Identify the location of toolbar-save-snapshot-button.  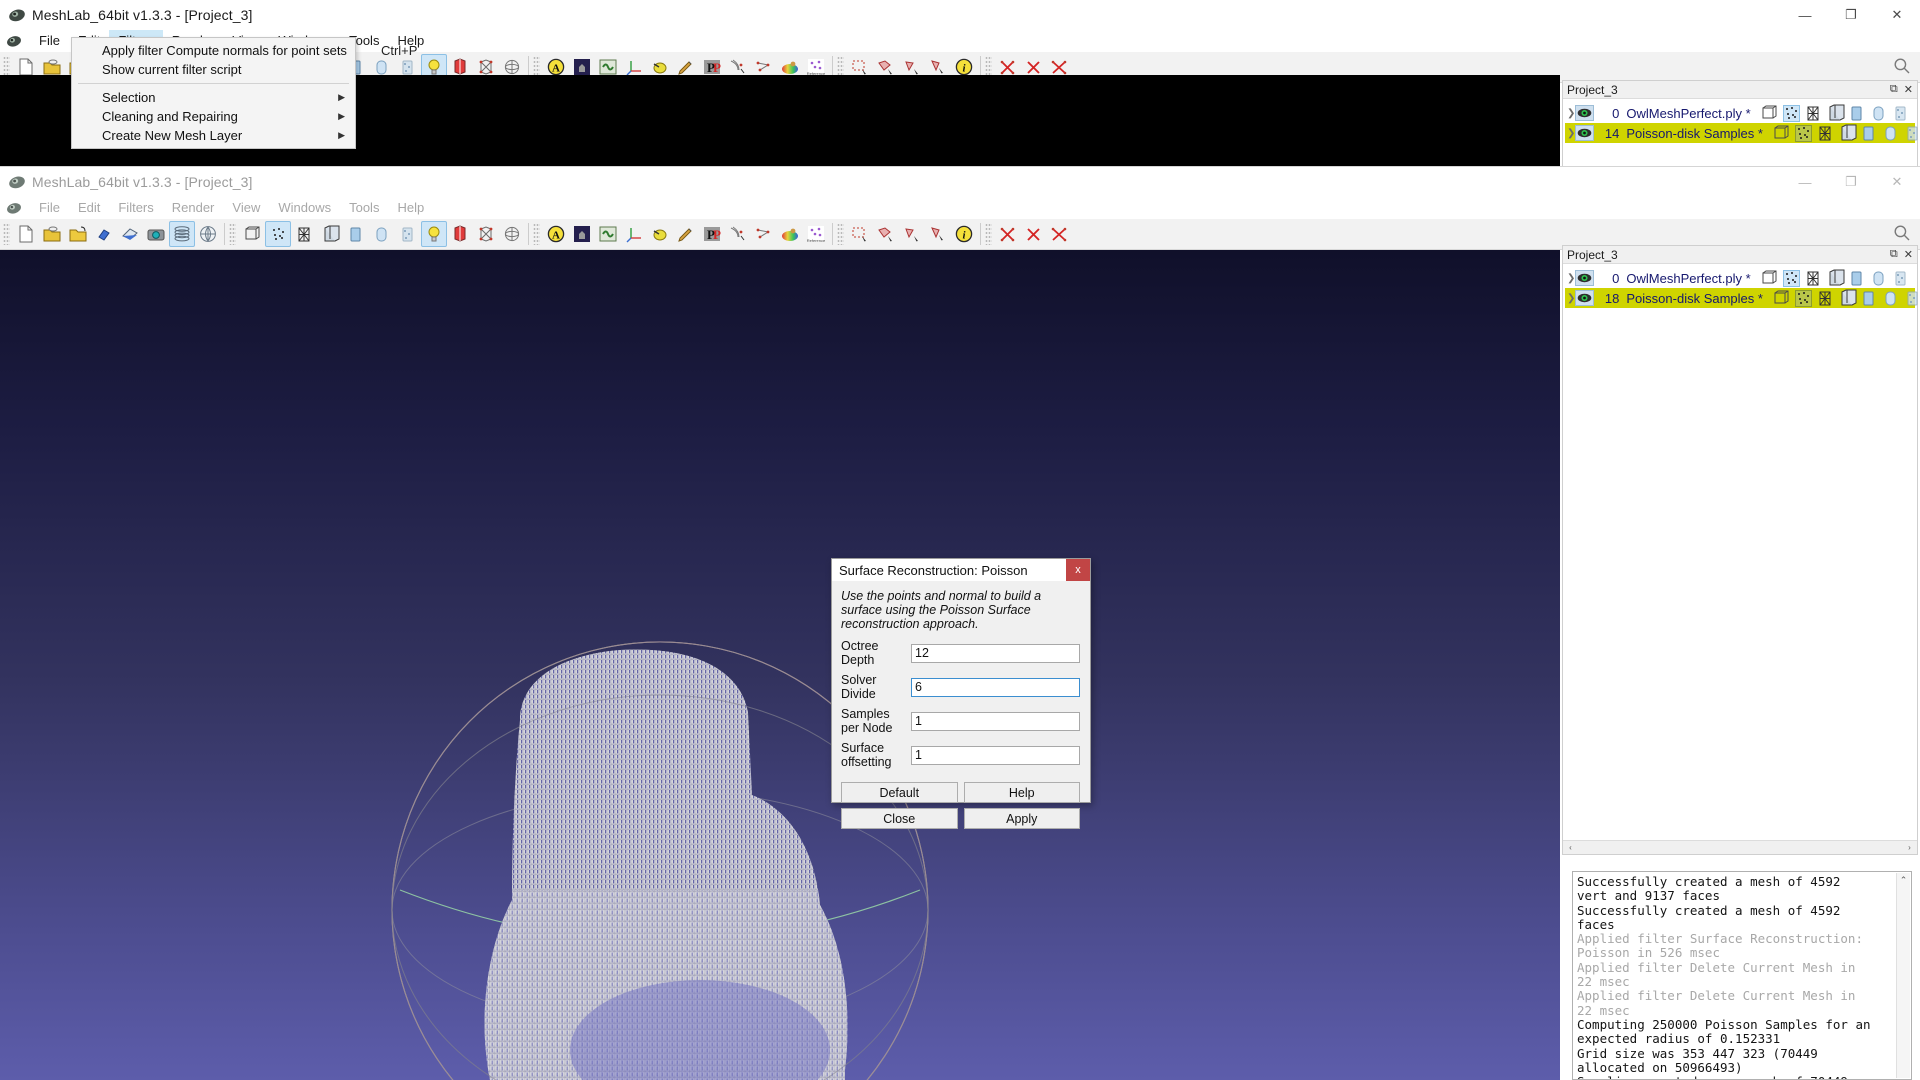
(130, 234).